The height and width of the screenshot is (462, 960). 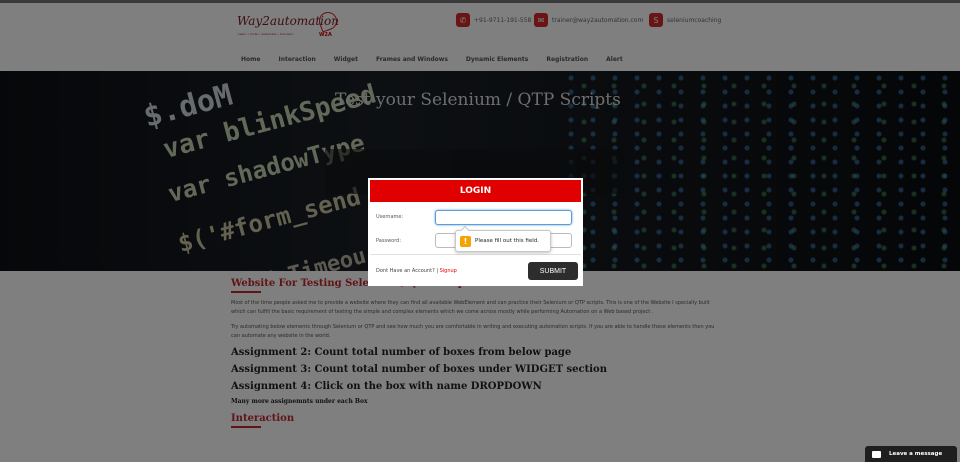 What do you see at coordinates (876, 454) in the screenshot?
I see `envelope-icon` at bounding box center [876, 454].